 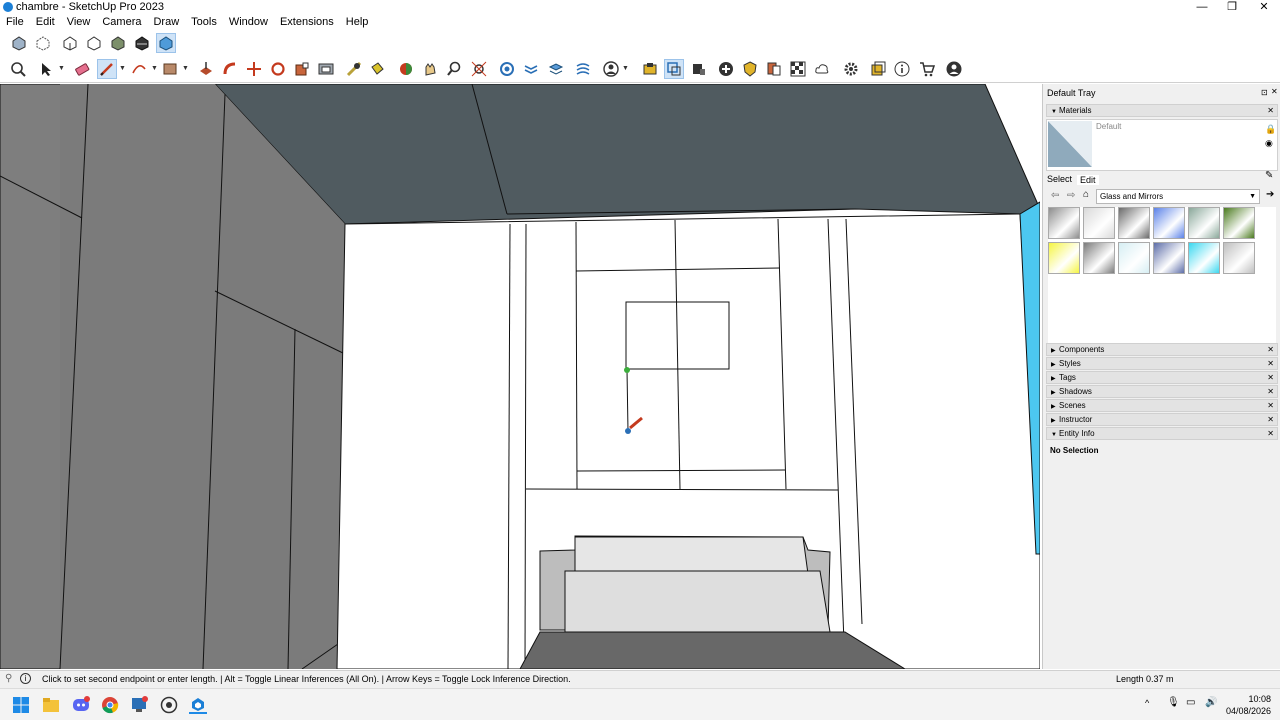 What do you see at coordinates (110, 705) in the screenshot?
I see `chrome-icon` at bounding box center [110, 705].